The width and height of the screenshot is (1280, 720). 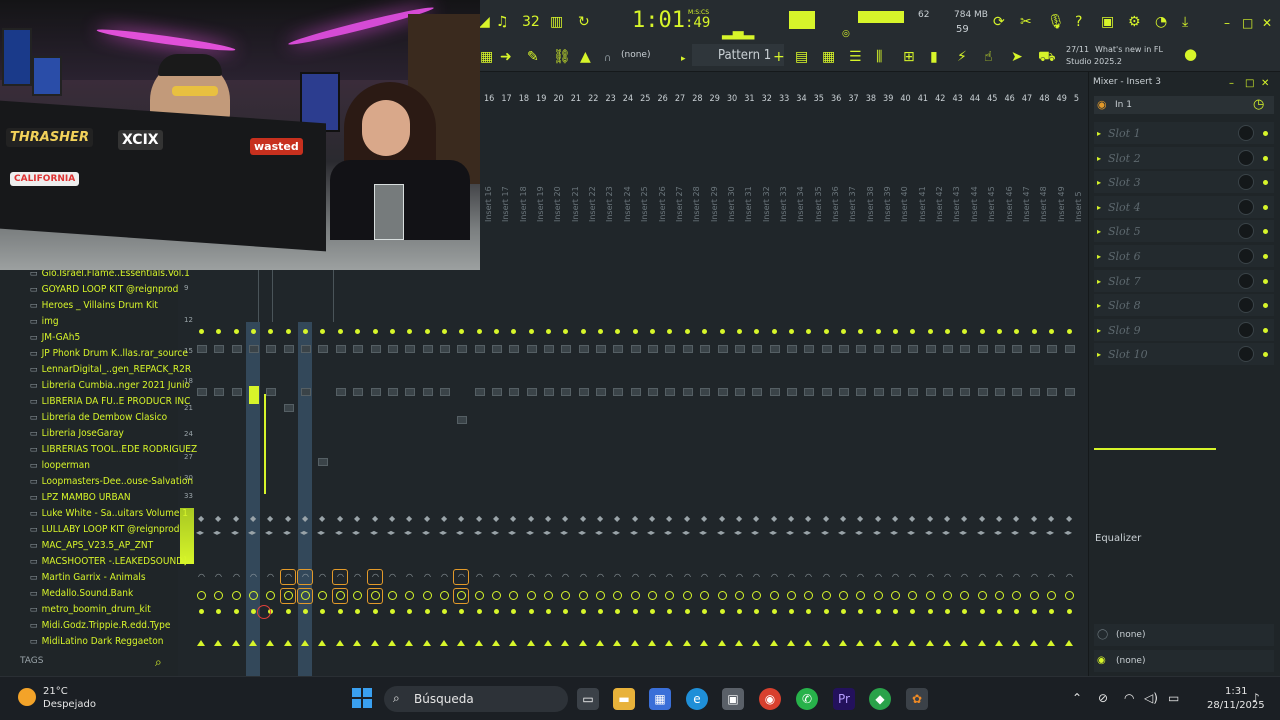 What do you see at coordinates (77, 436) in the screenshot?
I see `browser-folder-item: ▭ Libreria JoseGaray` at bounding box center [77, 436].